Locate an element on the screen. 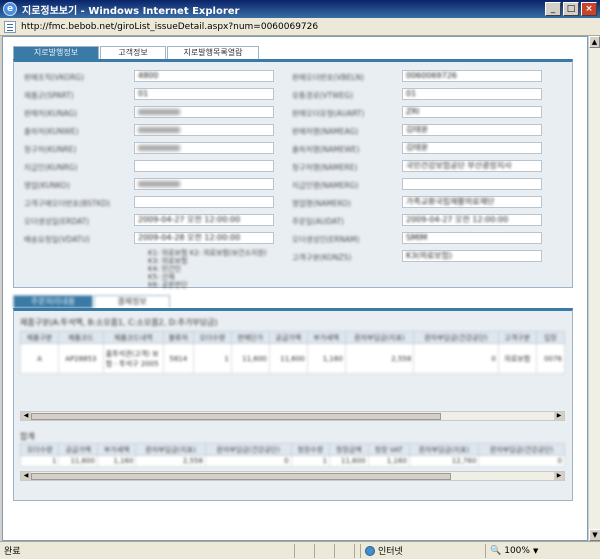 This screenshot has width=600, height=559. field-kunrg is located at coordinates (204, 166).